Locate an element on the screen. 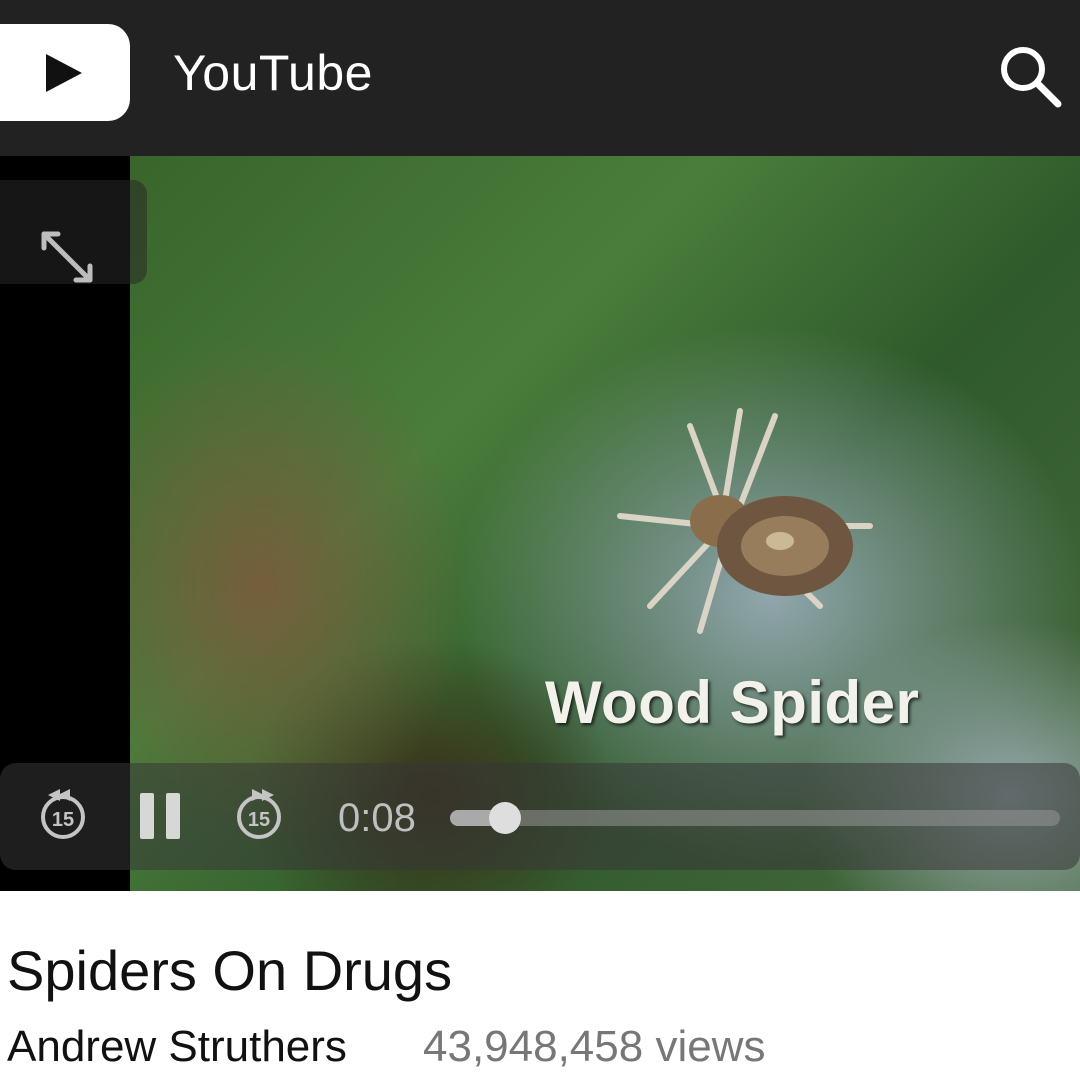 The image size is (1080, 1080). search-icon is located at coordinates (1031, 77).